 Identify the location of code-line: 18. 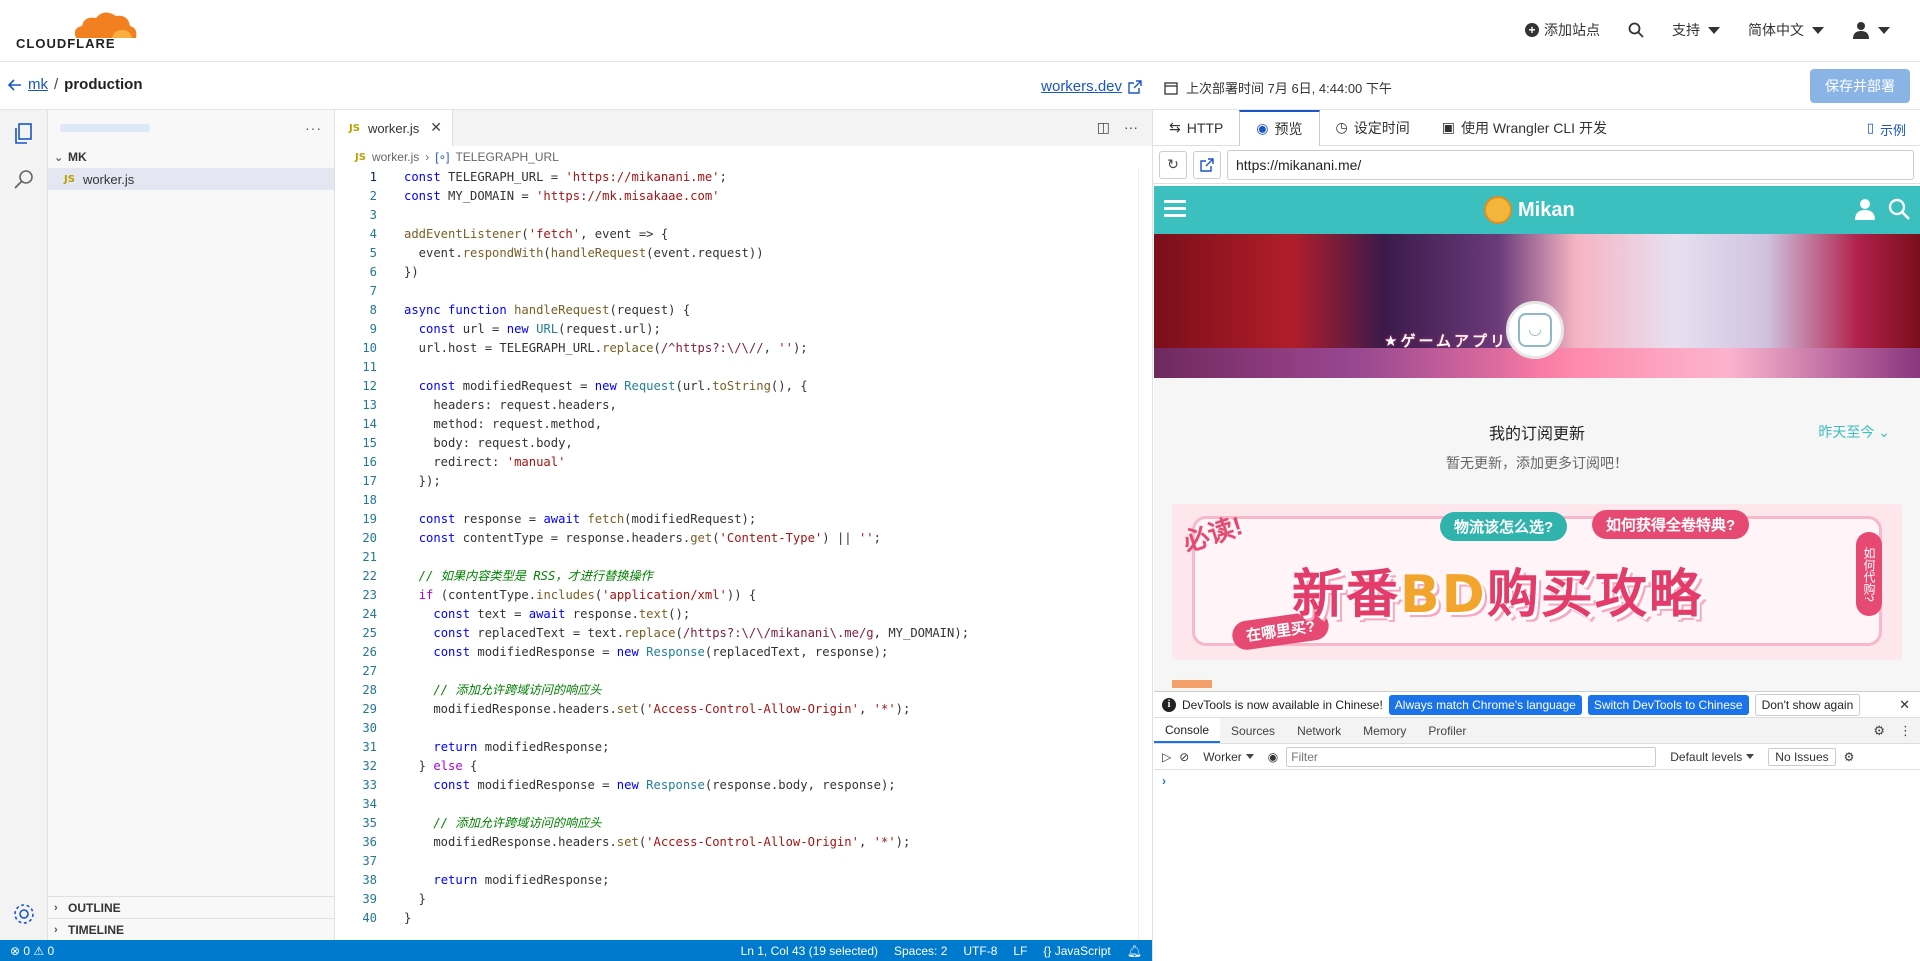
(735, 500).